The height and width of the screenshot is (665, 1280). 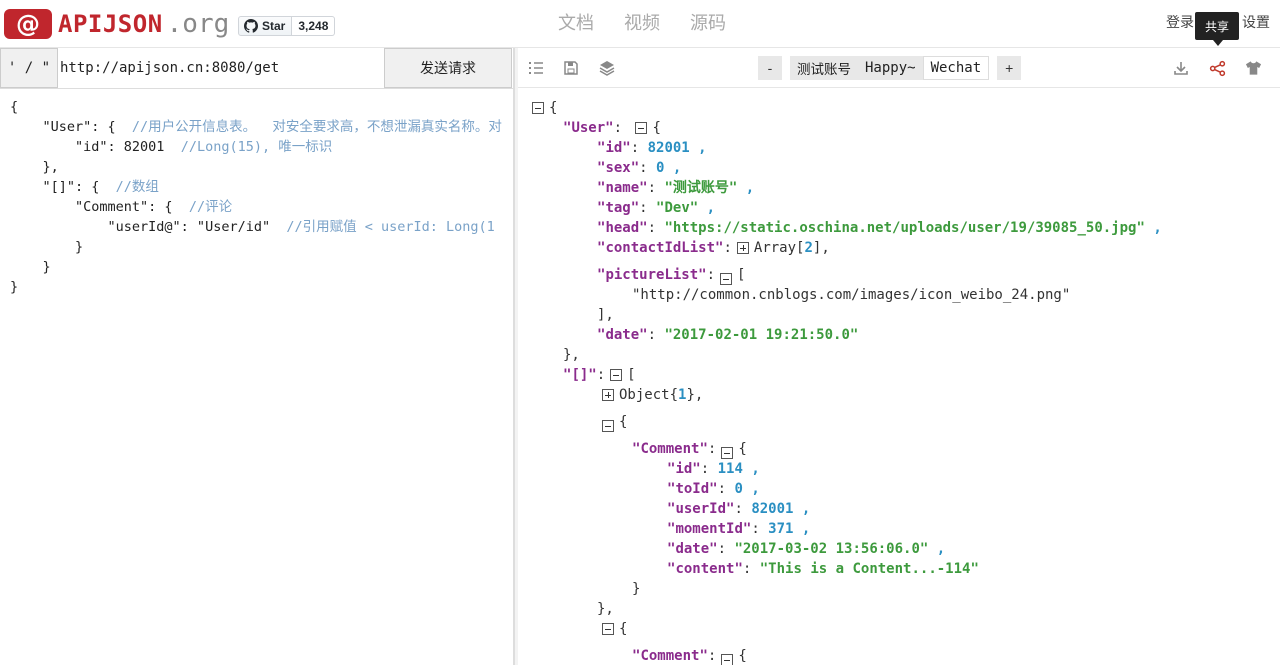 What do you see at coordinates (695, 395) in the screenshot?
I see `json-summary: },` at bounding box center [695, 395].